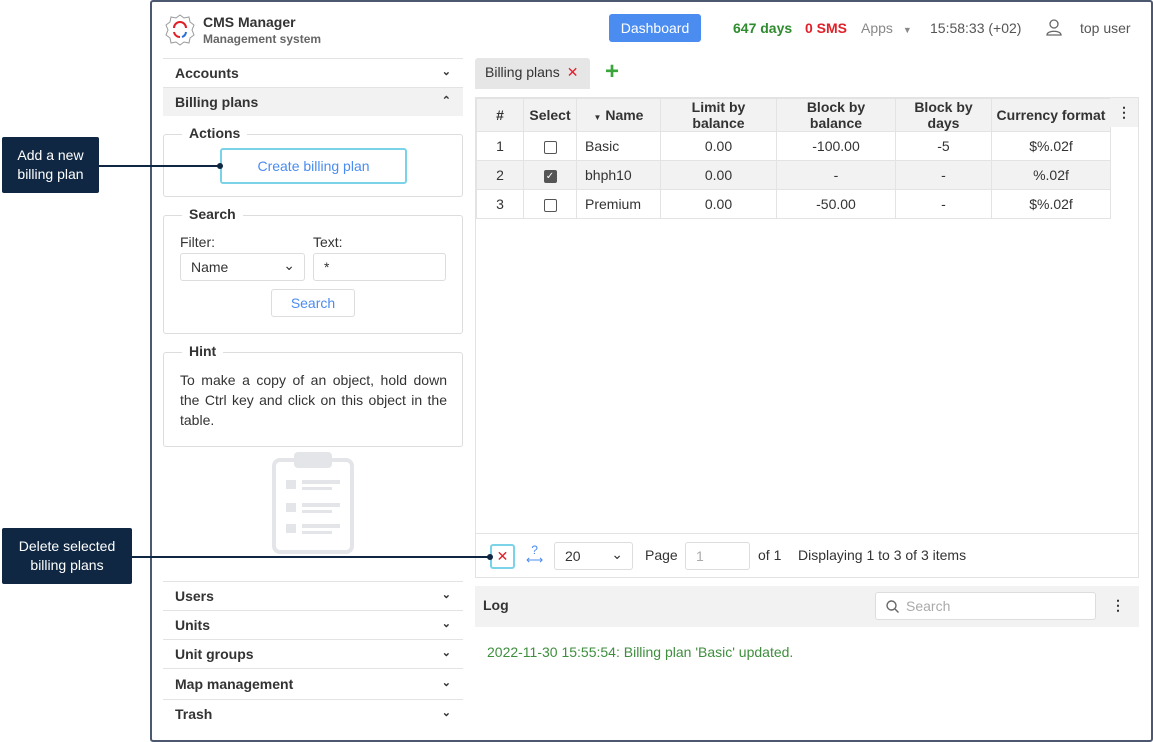  Describe the element at coordinates (313, 101) in the screenshot. I see `sidebar-item-billing-plans: Billing plans ⌃` at that location.